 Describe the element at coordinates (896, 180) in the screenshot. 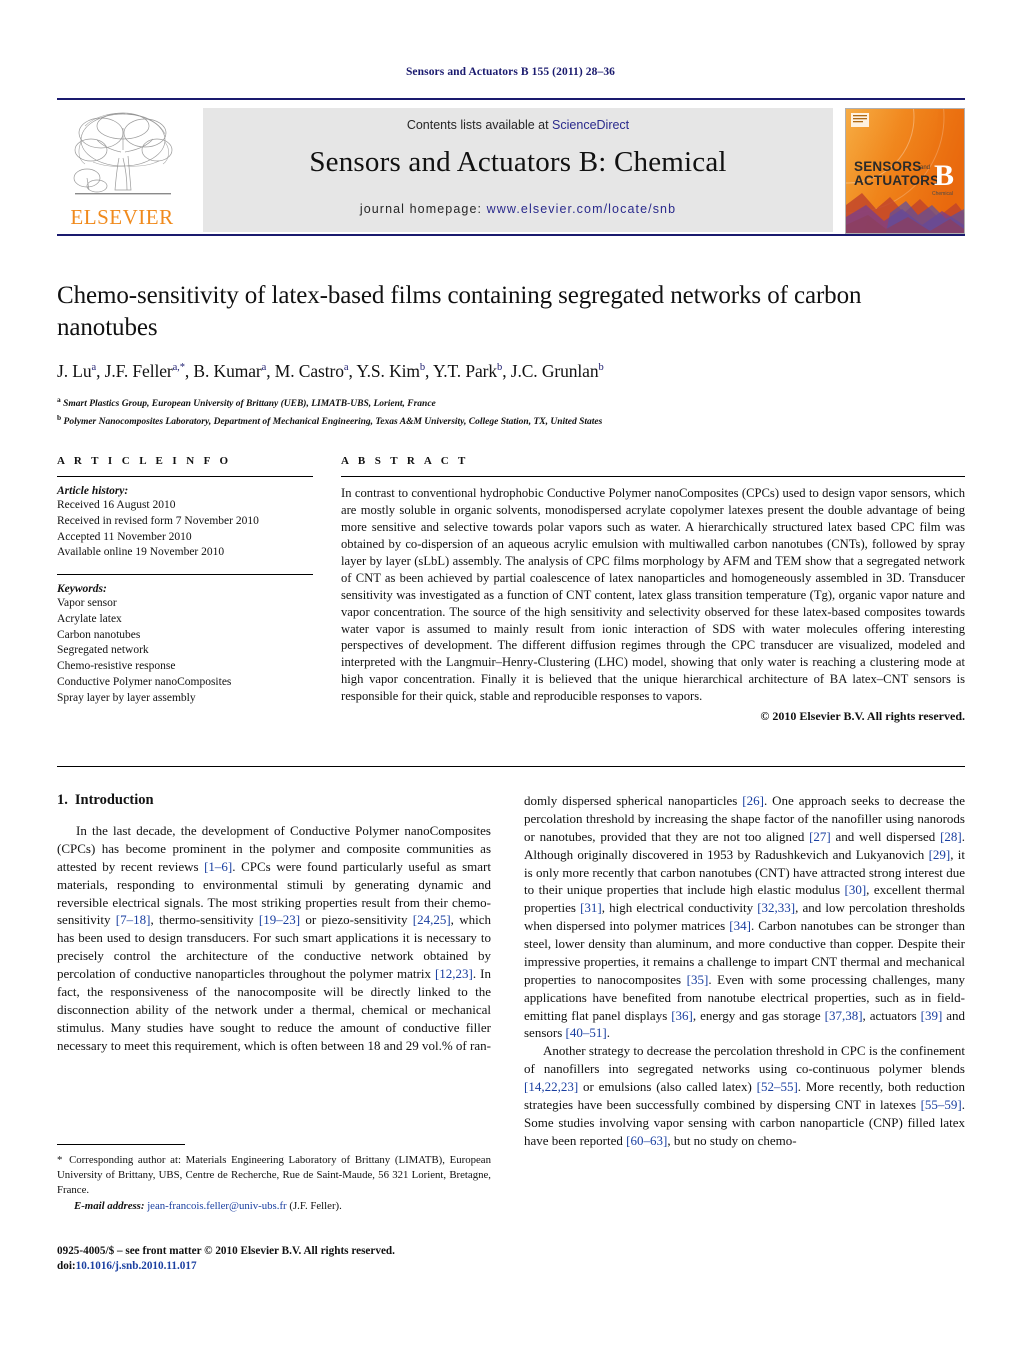

I see `cover-title-actuators: ACTUATORS` at that location.